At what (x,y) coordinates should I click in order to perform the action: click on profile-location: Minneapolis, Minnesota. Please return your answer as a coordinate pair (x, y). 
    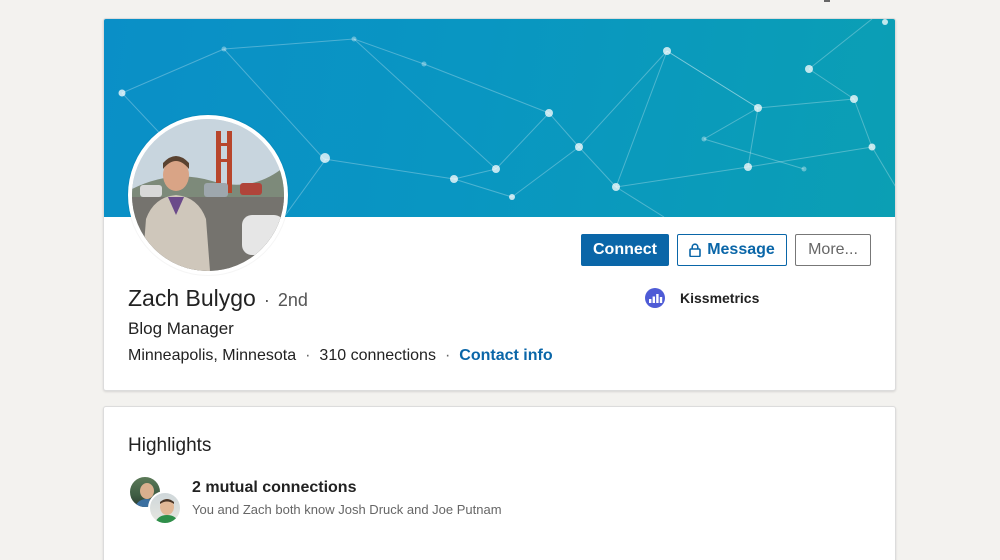
    Looking at the image, I should click on (212, 355).